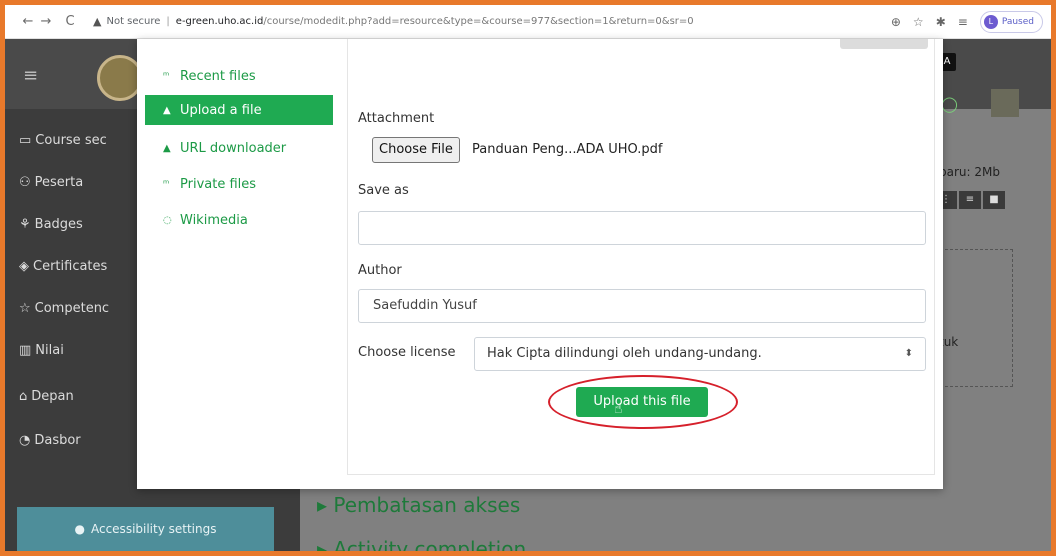  What do you see at coordinates (79, 529) in the screenshot?
I see `accessibility-icon: ●` at bounding box center [79, 529].